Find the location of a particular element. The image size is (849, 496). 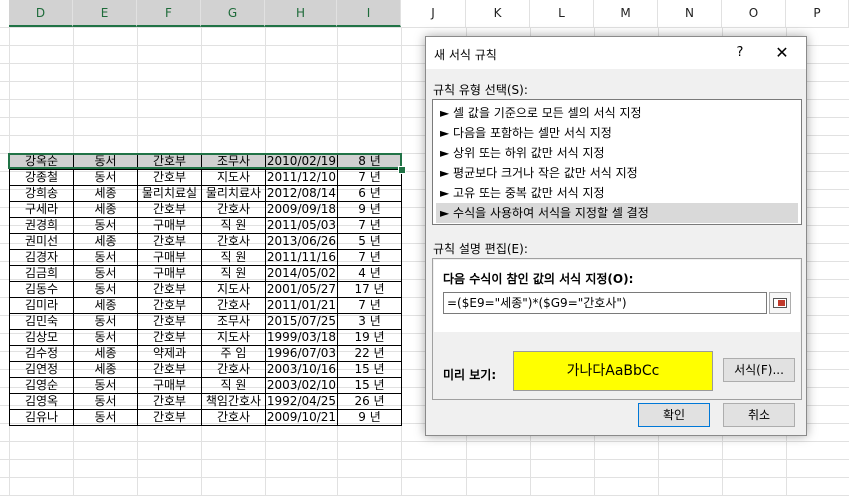

fill-handle is located at coordinates (402, 170).